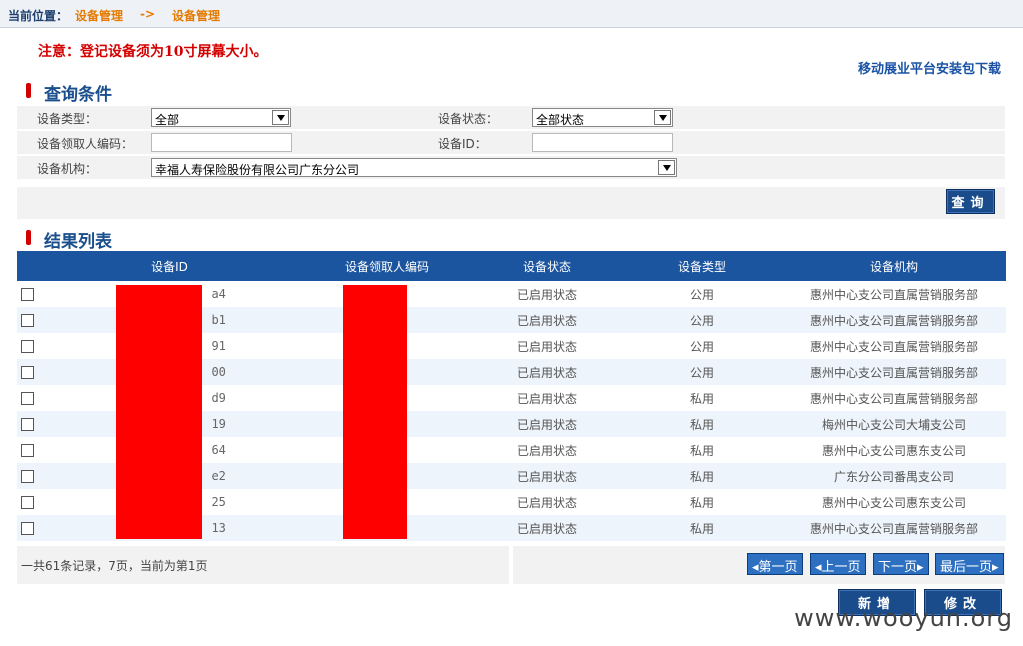 The width and height of the screenshot is (1023, 646). What do you see at coordinates (387, 266) in the screenshot?
I see `column-receiver-code: 设备领取人编码` at bounding box center [387, 266].